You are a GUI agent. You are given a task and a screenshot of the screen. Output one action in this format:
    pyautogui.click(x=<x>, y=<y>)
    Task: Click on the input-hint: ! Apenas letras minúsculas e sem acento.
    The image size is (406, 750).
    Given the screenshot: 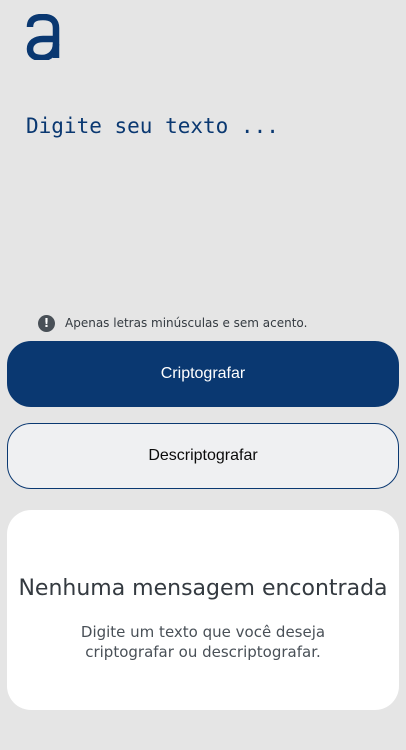 What is the action you would take?
    pyautogui.click(x=172, y=323)
    